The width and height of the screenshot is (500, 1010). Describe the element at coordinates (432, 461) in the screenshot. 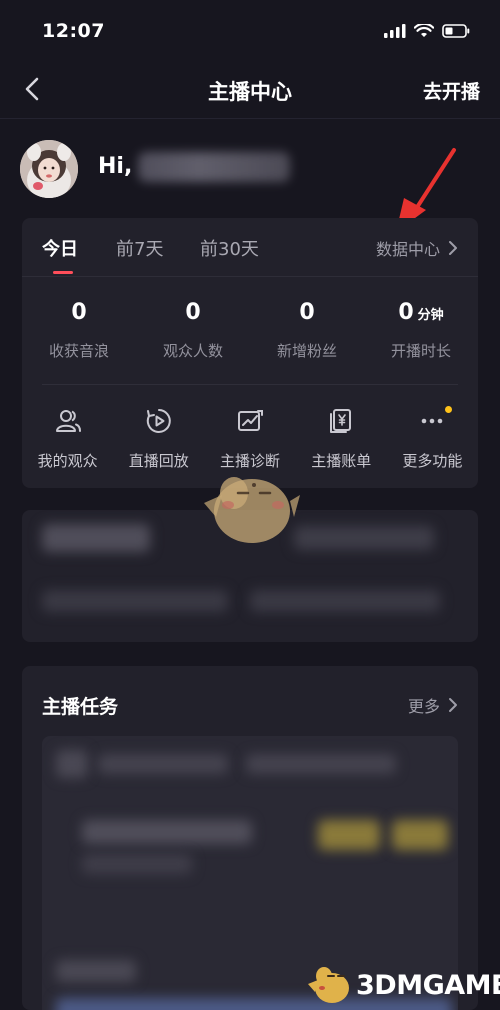

I see `action-label: 更多功能` at that location.